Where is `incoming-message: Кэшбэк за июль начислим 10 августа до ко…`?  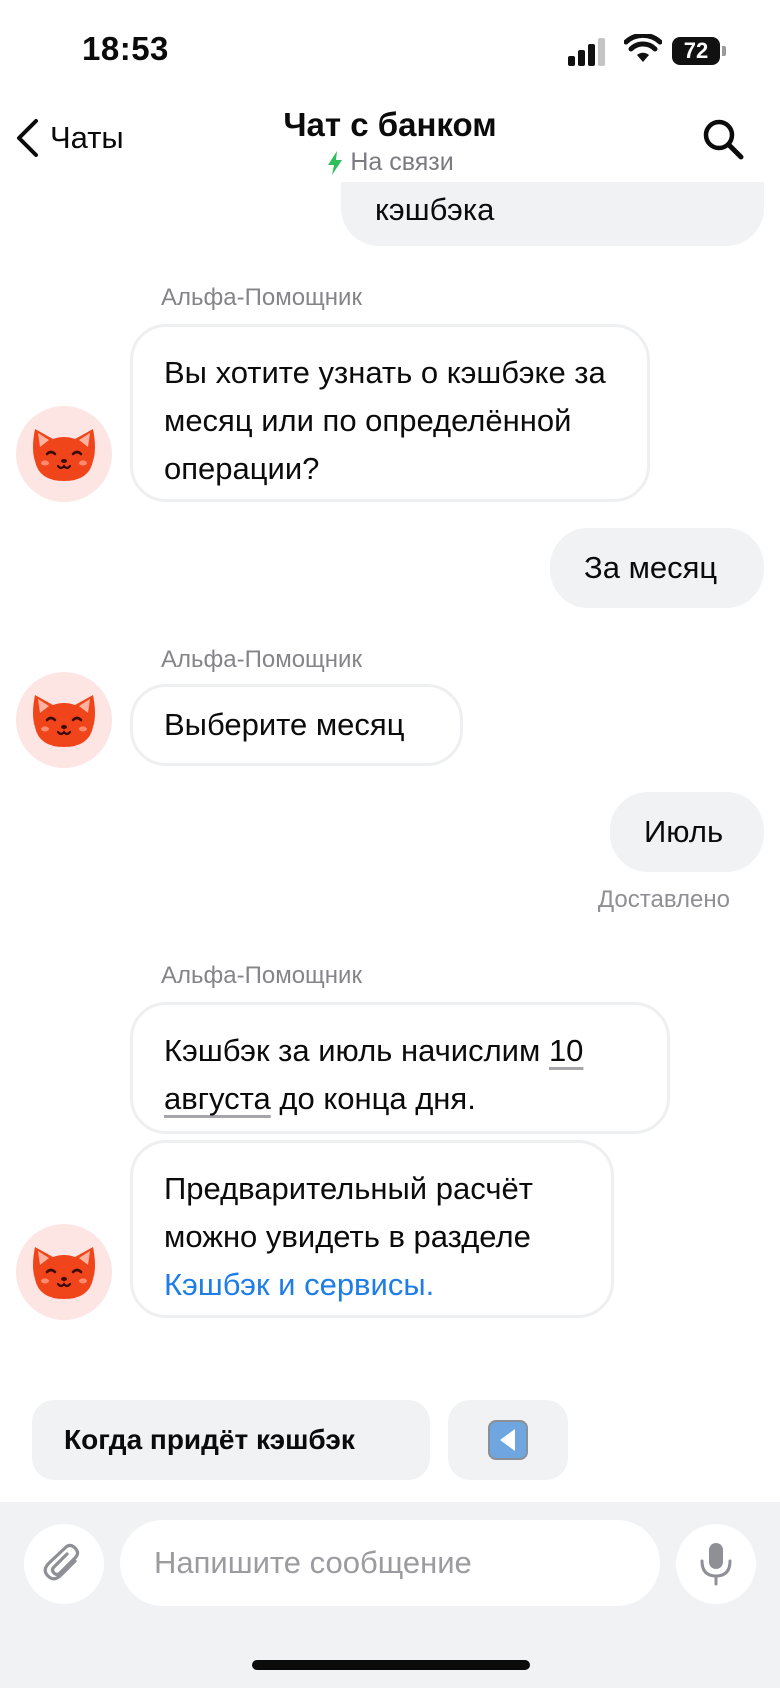 incoming-message: Кэшбэк за июль начислим 10 августа до ко… is located at coordinates (400, 1068).